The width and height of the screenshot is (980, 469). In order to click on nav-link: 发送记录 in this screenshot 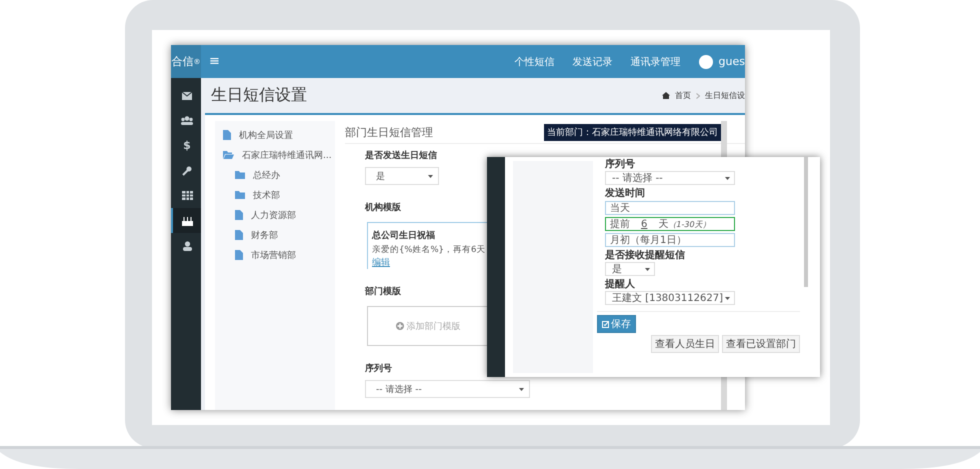, I will do `click(592, 61)`.